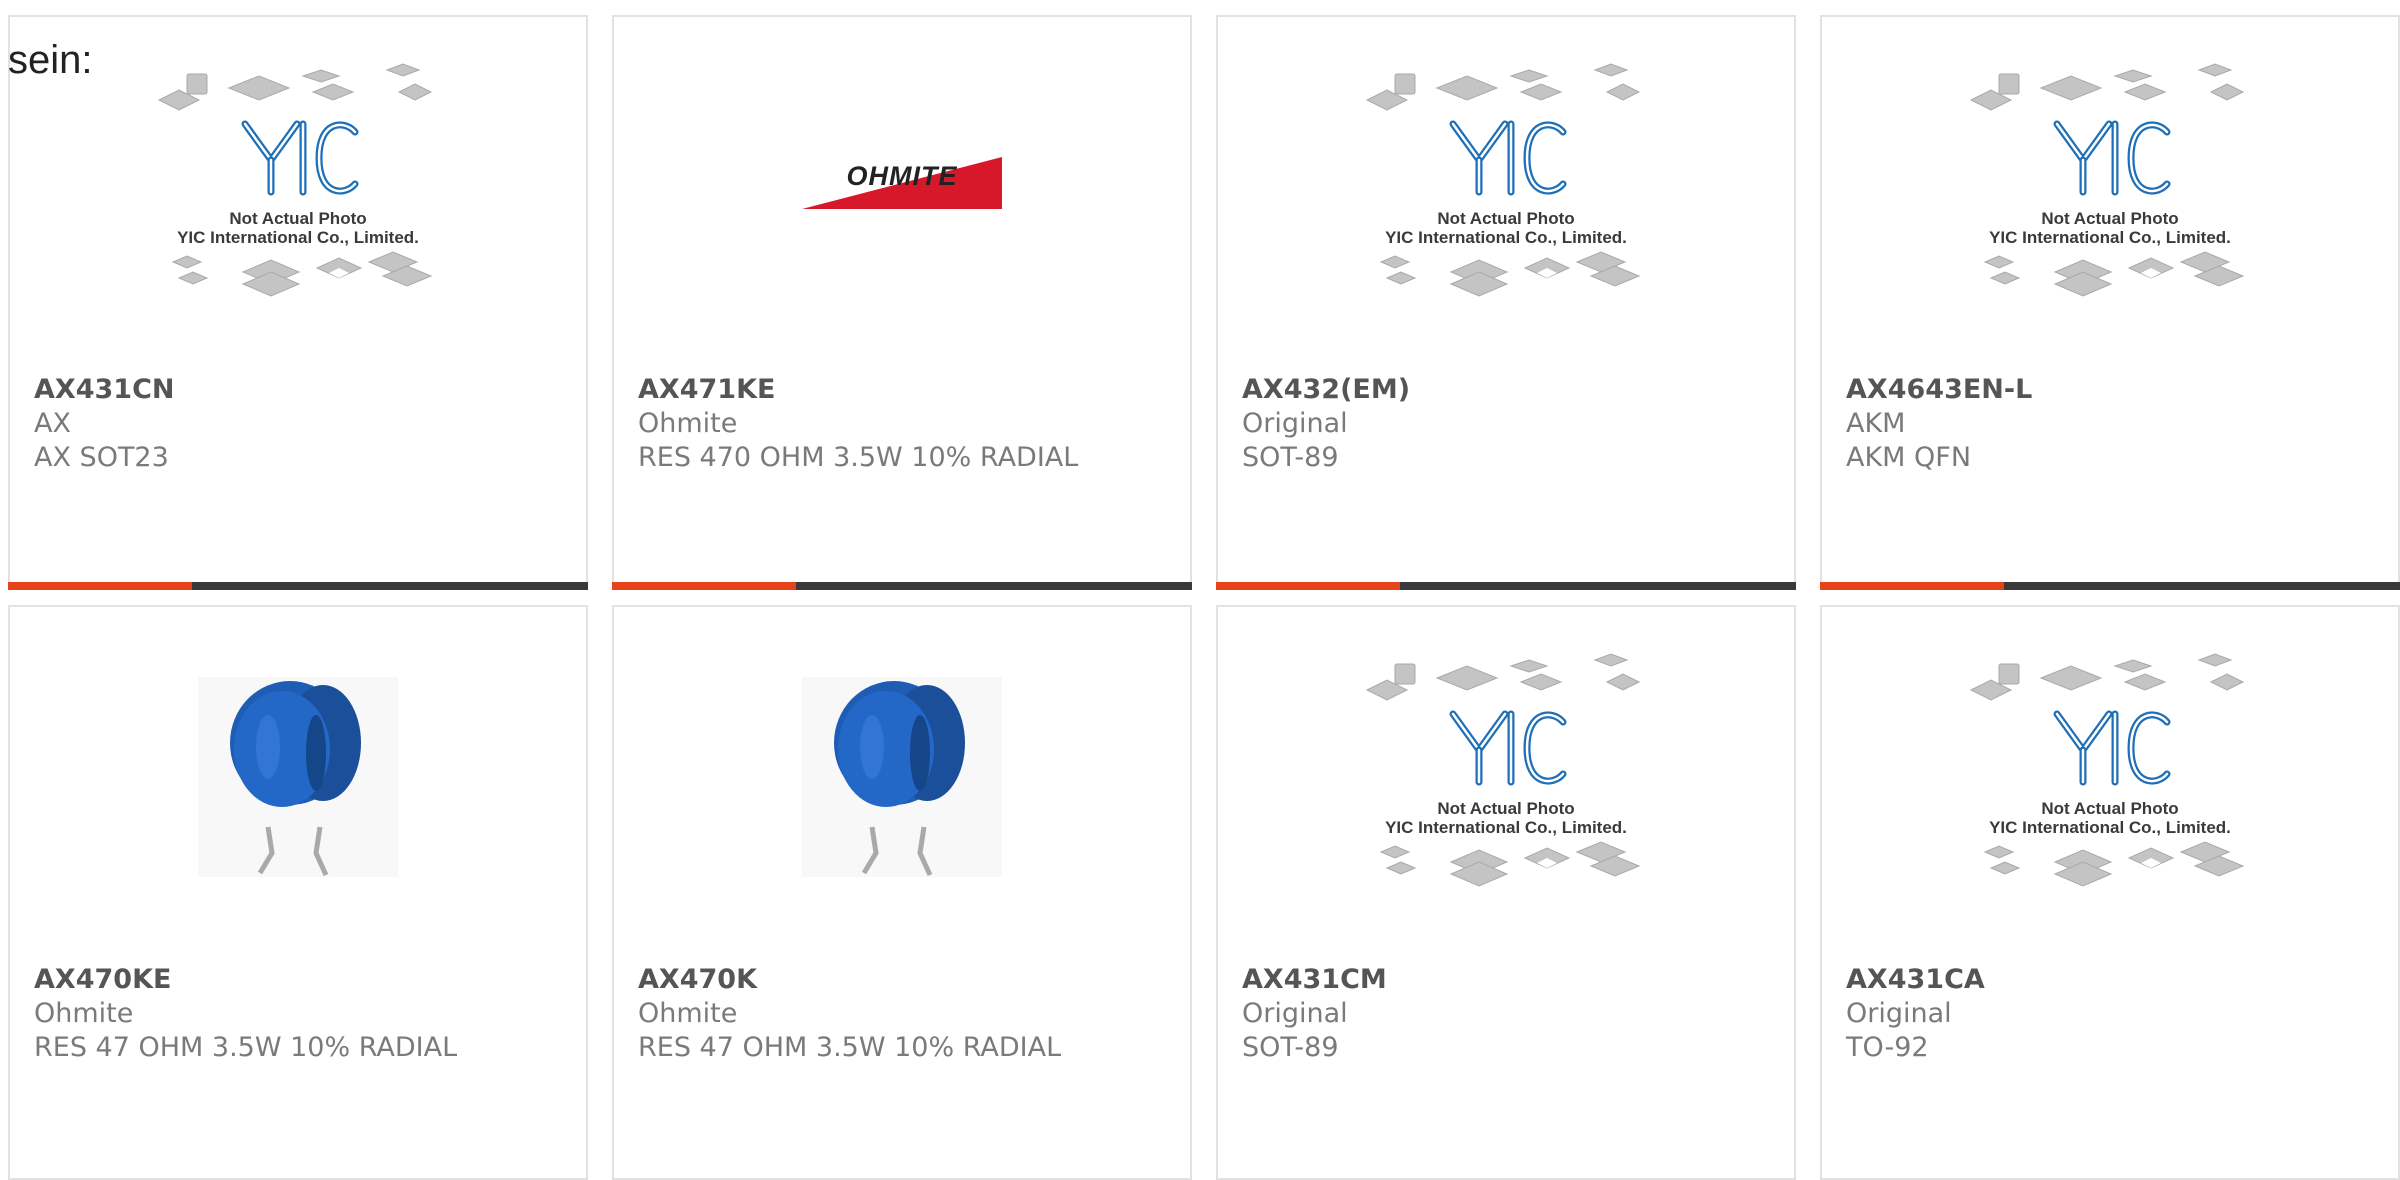 The height and width of the screenshot is (1180, 2400). I want to click on product-card-ax470k: AX470K Ohmite RES 47 OHM 3.5W 10% RADIAL, so click(902, 892).